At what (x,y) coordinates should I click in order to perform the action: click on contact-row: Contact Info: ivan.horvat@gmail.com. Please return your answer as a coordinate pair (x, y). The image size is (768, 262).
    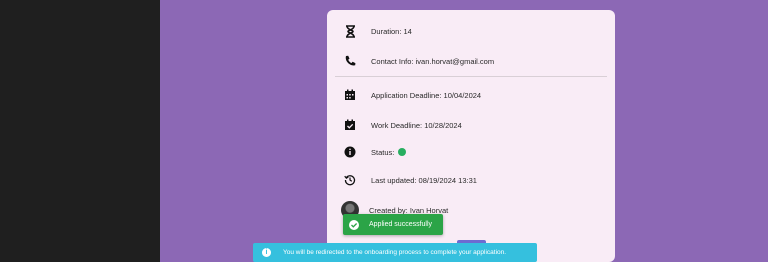
    Looking at the image, I should click on (418, 61).